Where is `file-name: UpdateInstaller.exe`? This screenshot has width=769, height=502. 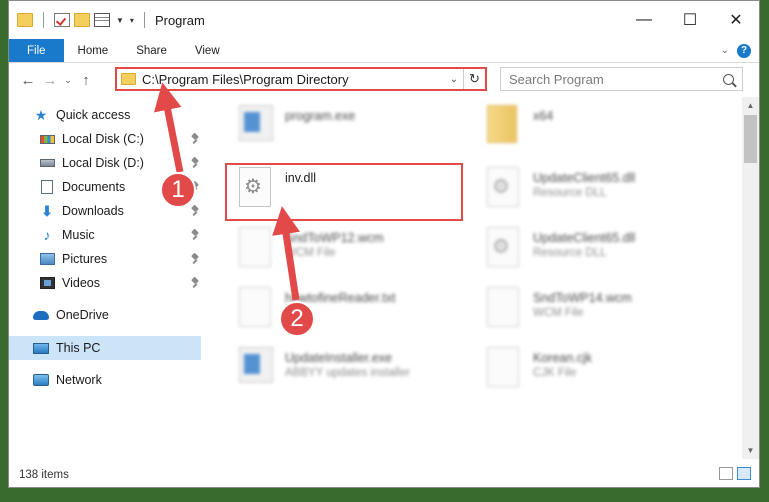 file-name: UpdateInstaller.exe is located at coordinates (339, 358).